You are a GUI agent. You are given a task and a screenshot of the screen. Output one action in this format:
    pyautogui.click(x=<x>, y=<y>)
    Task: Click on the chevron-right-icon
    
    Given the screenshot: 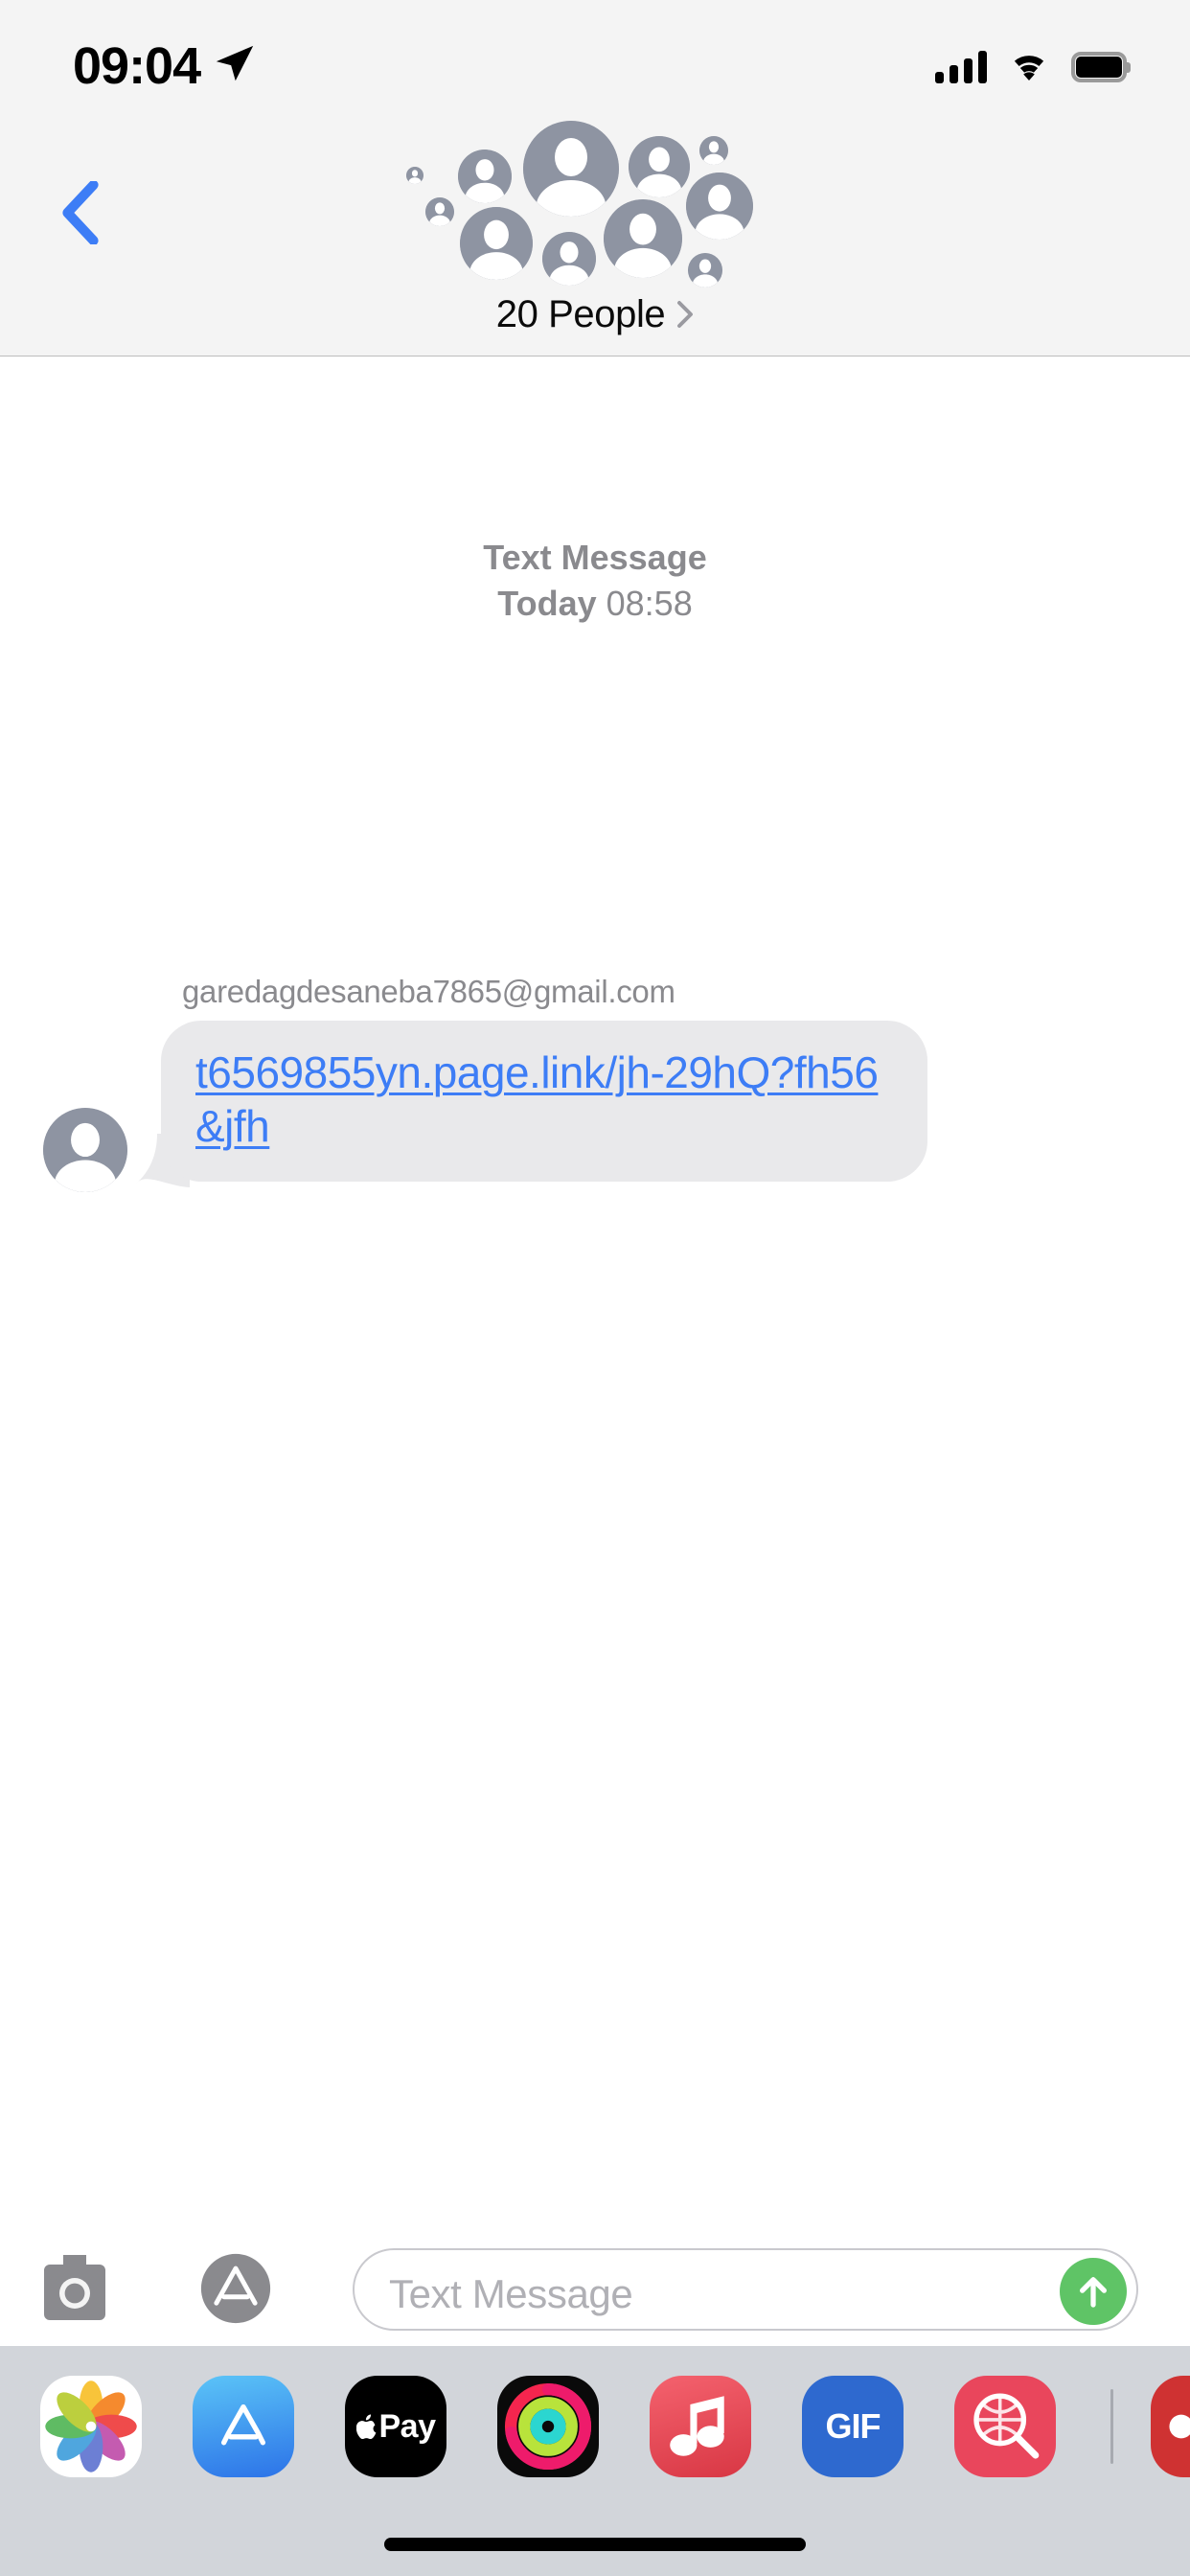 What is the action you would take?
    pyautogui.click(x=685, y=314)
    